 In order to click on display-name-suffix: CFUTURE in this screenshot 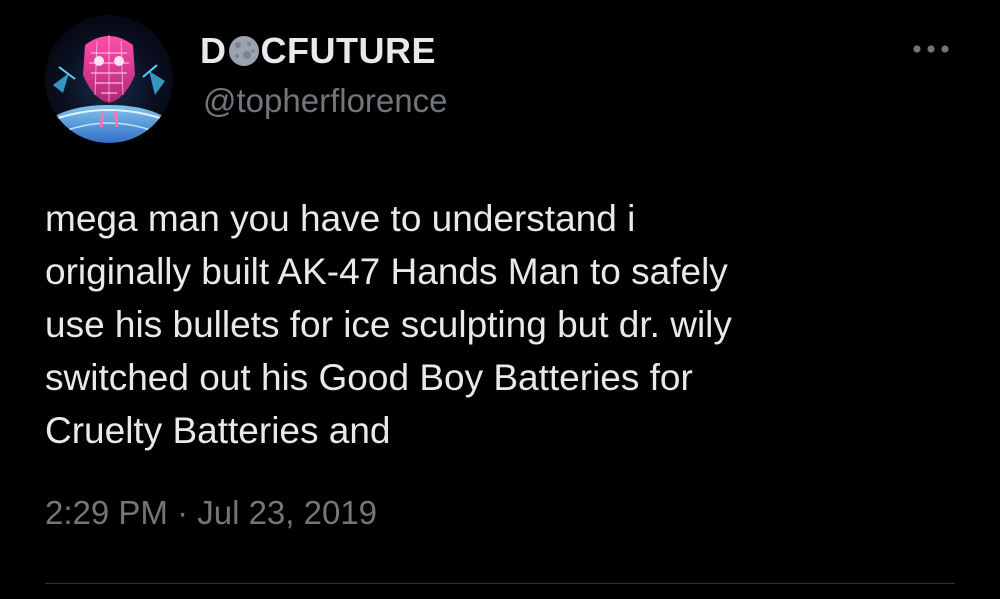, I will do `click(348, 50)`.